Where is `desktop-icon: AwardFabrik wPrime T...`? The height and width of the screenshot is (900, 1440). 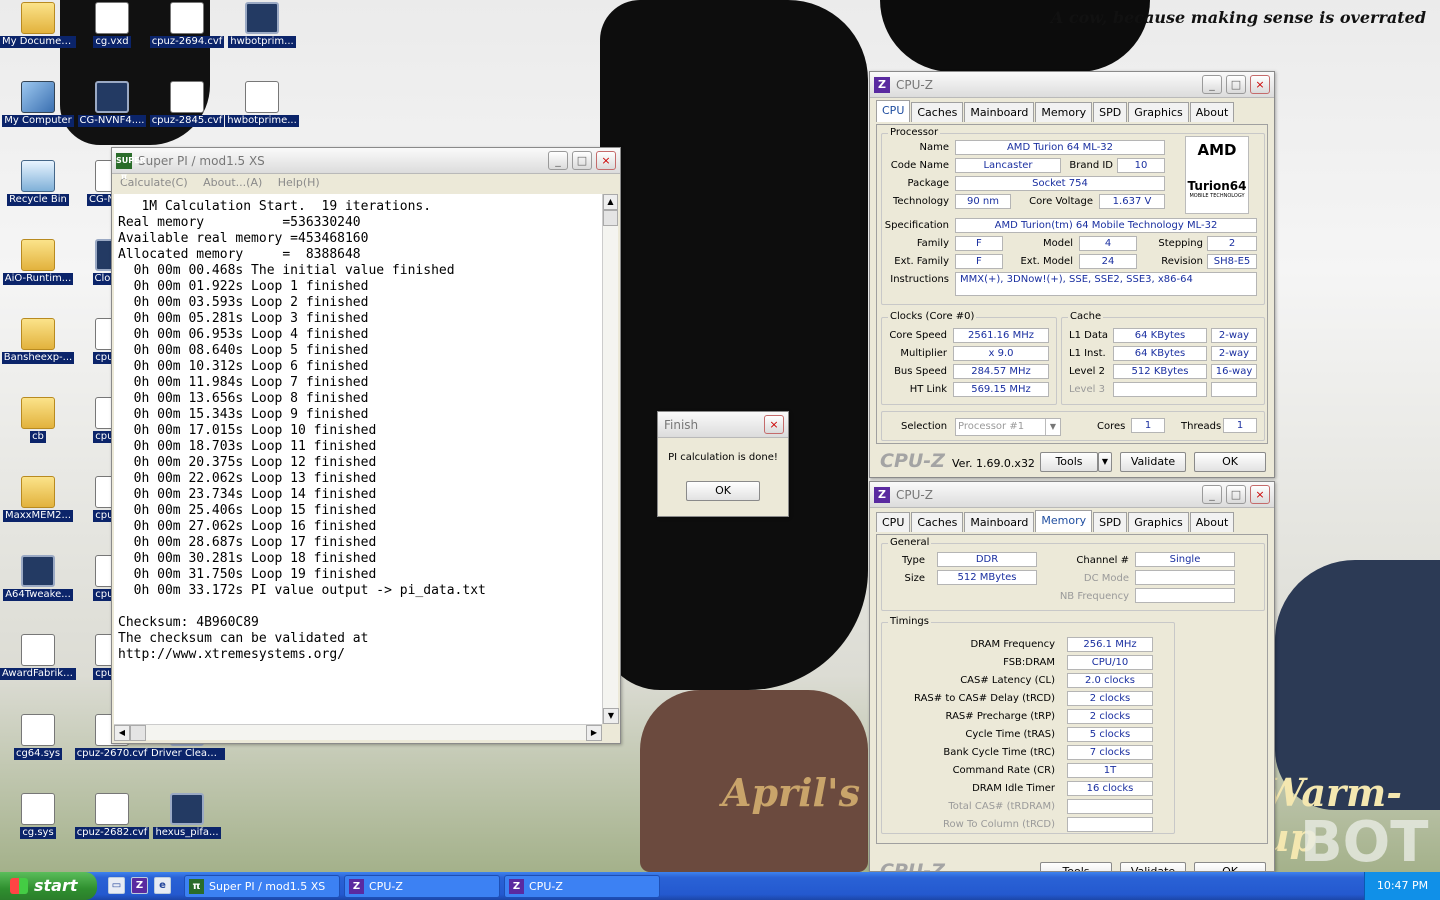
desktop-icon: AwardFabrik wPrime T... is located at coordinates (38, 658).